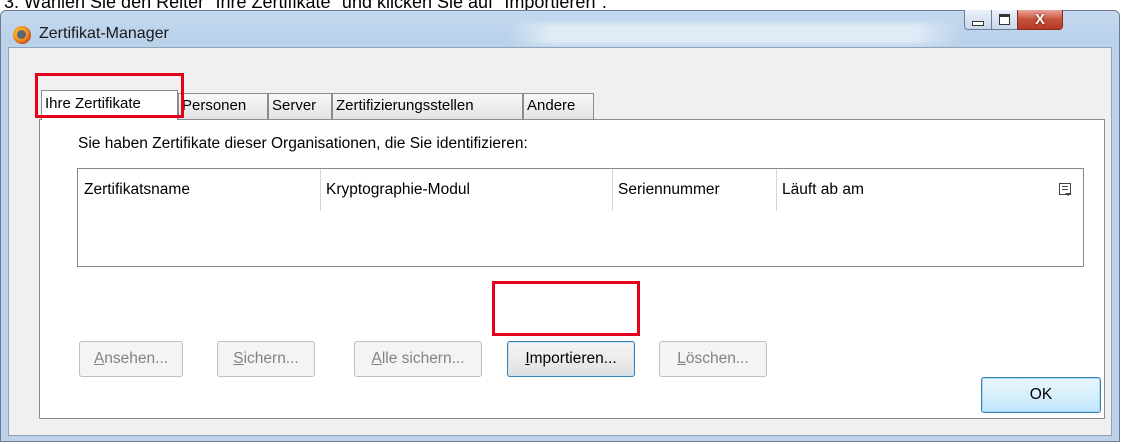  Describe the element at coordinates (199, 190) in the screenshot. I see `column-header-zertifikatsname: Zertifikatsname` at that location.